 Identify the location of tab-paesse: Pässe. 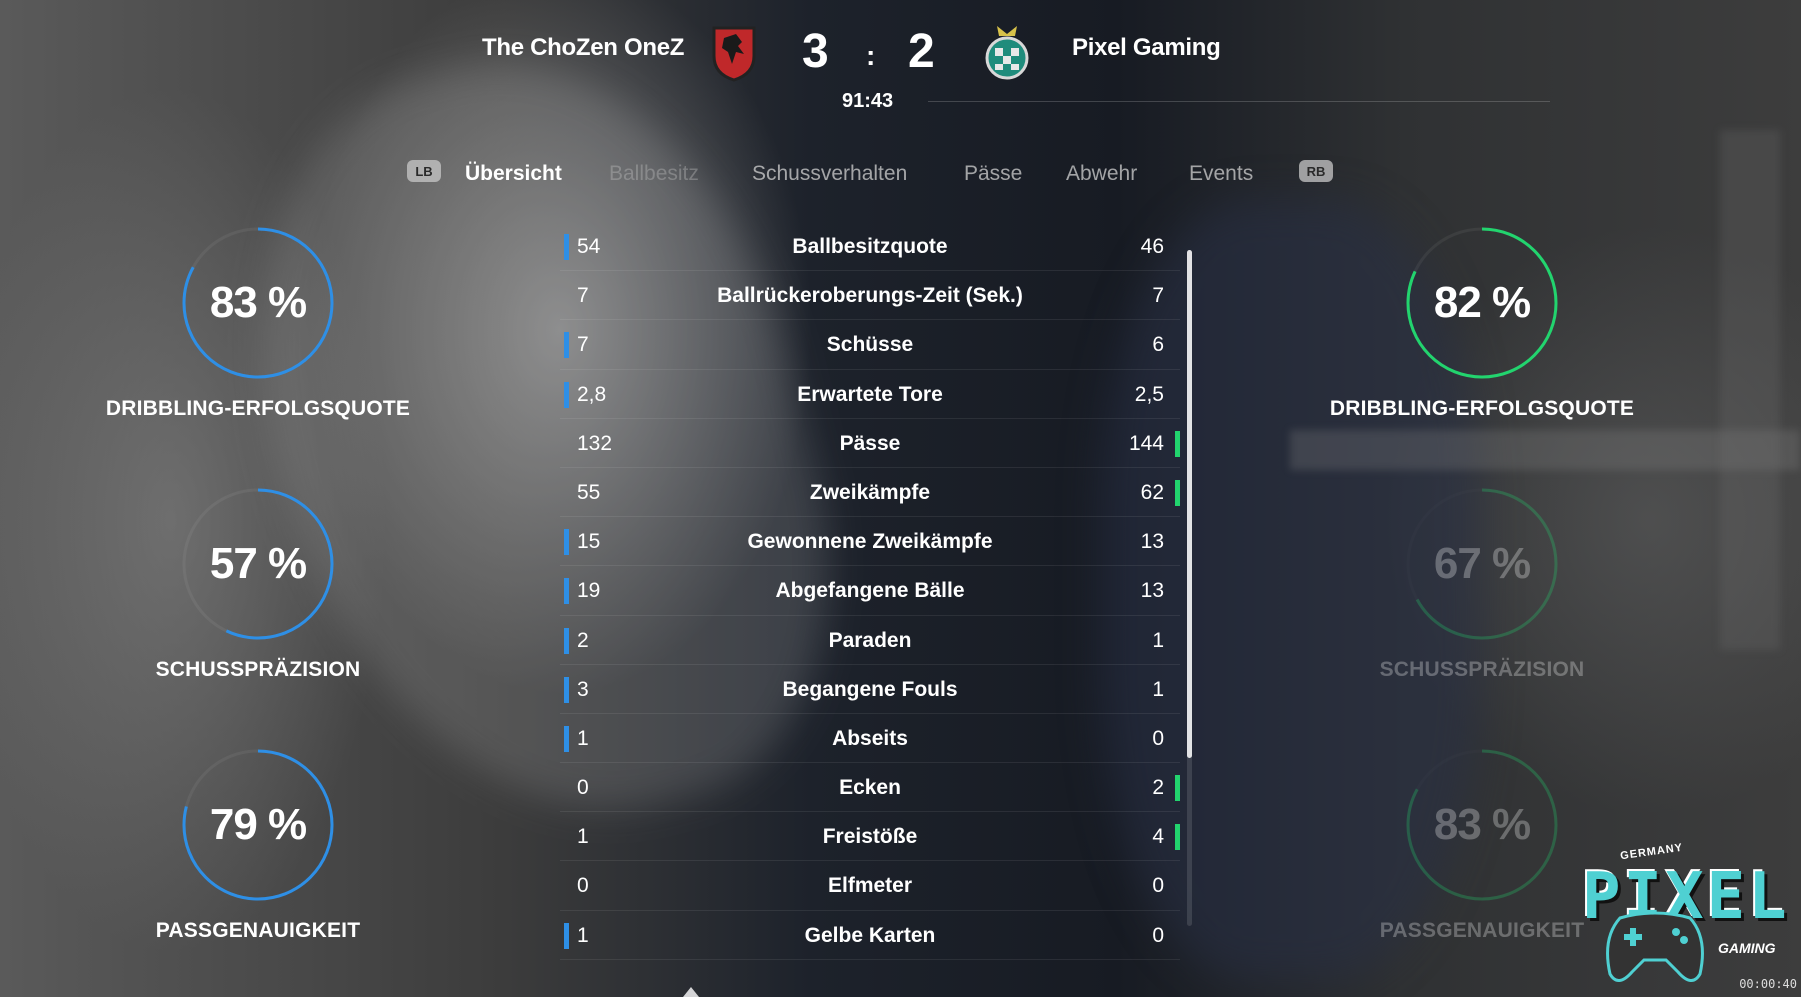
(993, 174).